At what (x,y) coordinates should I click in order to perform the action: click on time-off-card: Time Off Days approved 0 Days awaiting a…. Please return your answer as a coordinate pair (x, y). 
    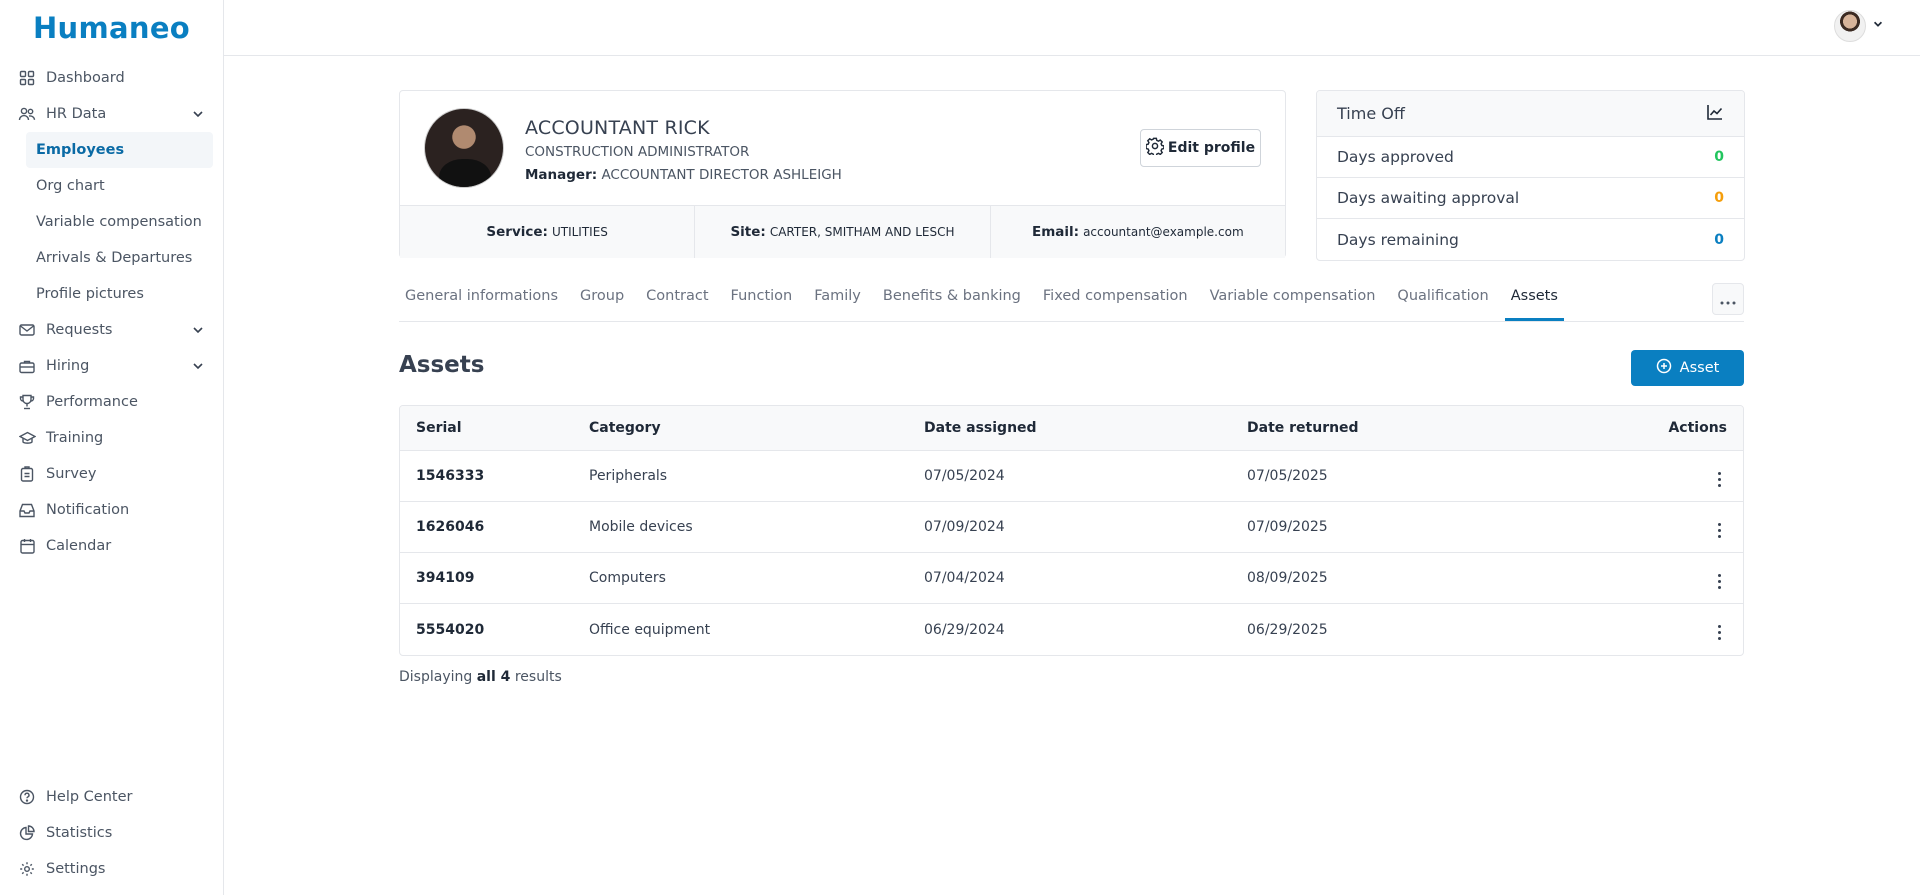
    Looking at the image, I should click on (1530, 175).